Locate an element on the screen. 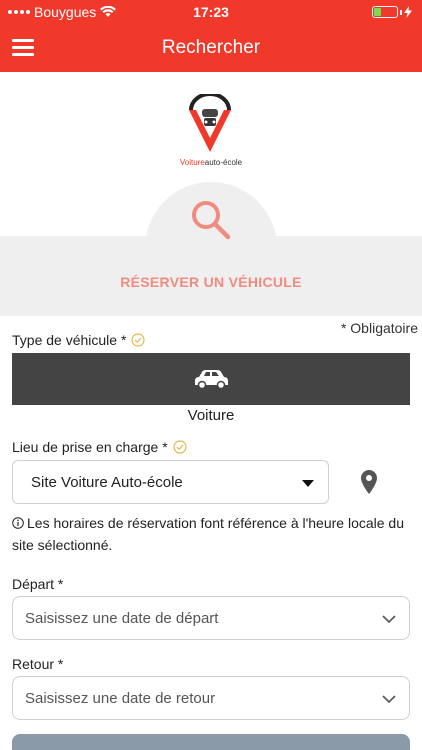 Image resolution: width=422 pixels, height=750 pixels. vehicle-type-label: Type de véhicule * is located at coordinates (79, 340).